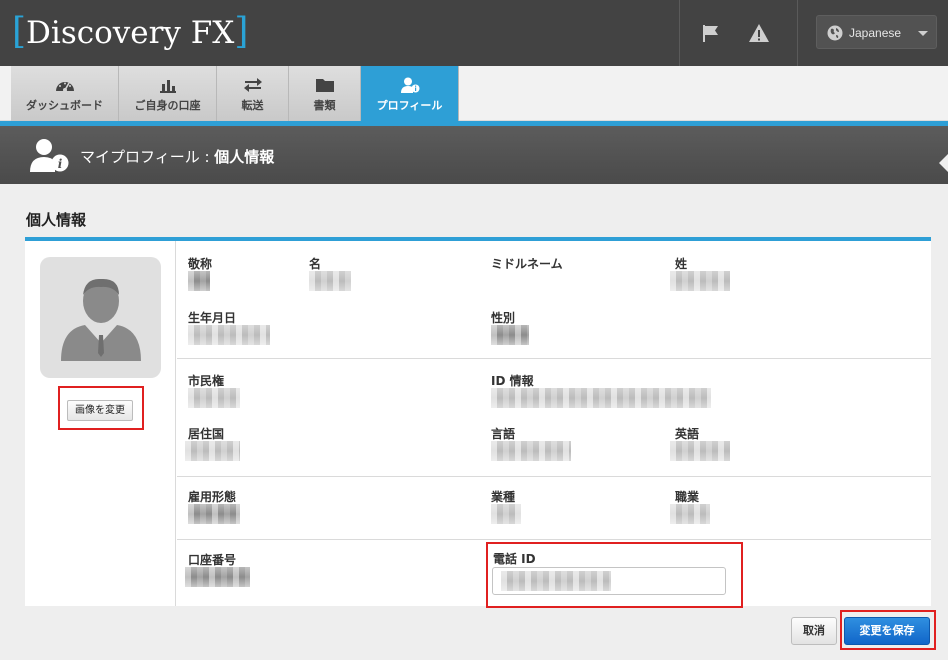 This screenshot has width=948, height=660. What do you see at coordinates (814, 631) in the screenshot?
I see `cancel-button: 取消` at bounding box center [814, 631].